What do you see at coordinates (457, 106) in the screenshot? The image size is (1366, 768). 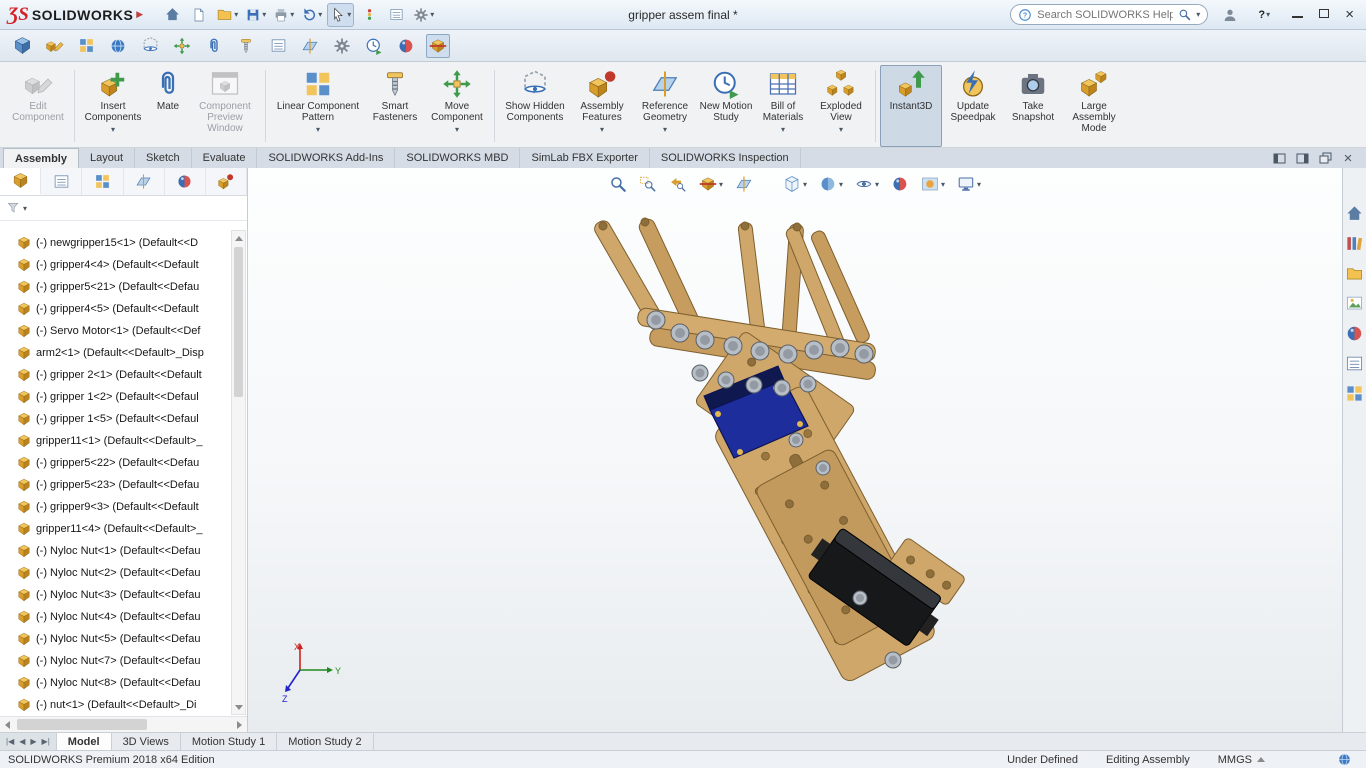 I see `move-component-button: Move Component ▾` at bounding box center [457, 106].